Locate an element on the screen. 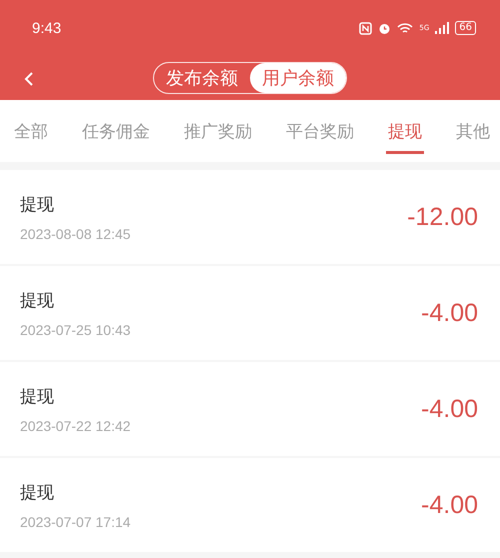 The image size is (500, 558). record-time: 2023-07-22 12:42 is located at coordinates (75, 426).